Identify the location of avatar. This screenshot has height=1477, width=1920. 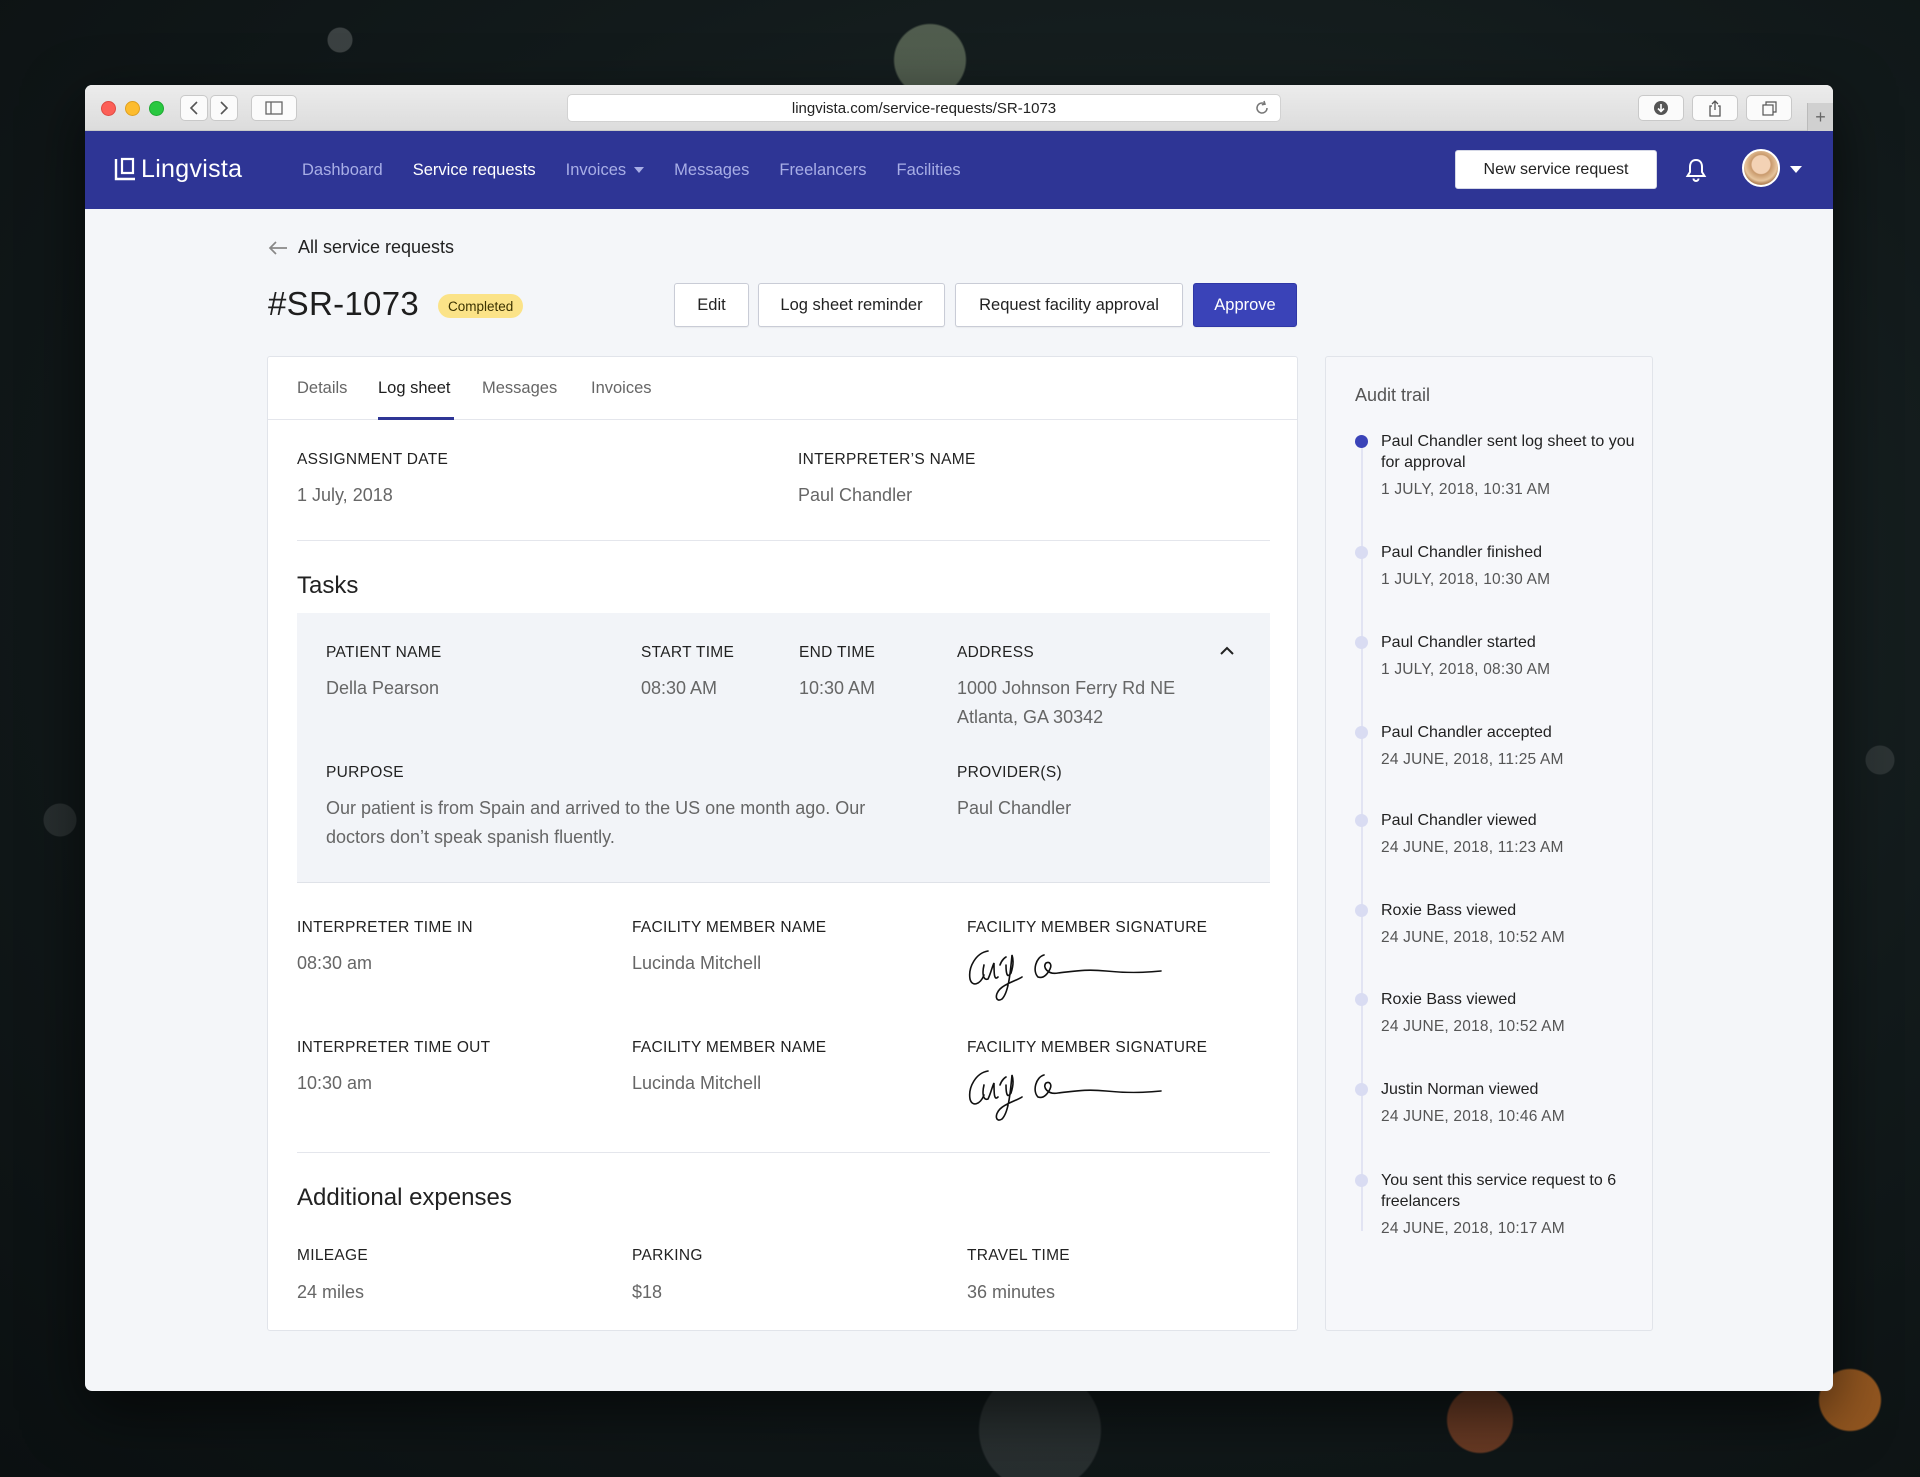
(1761, 168).